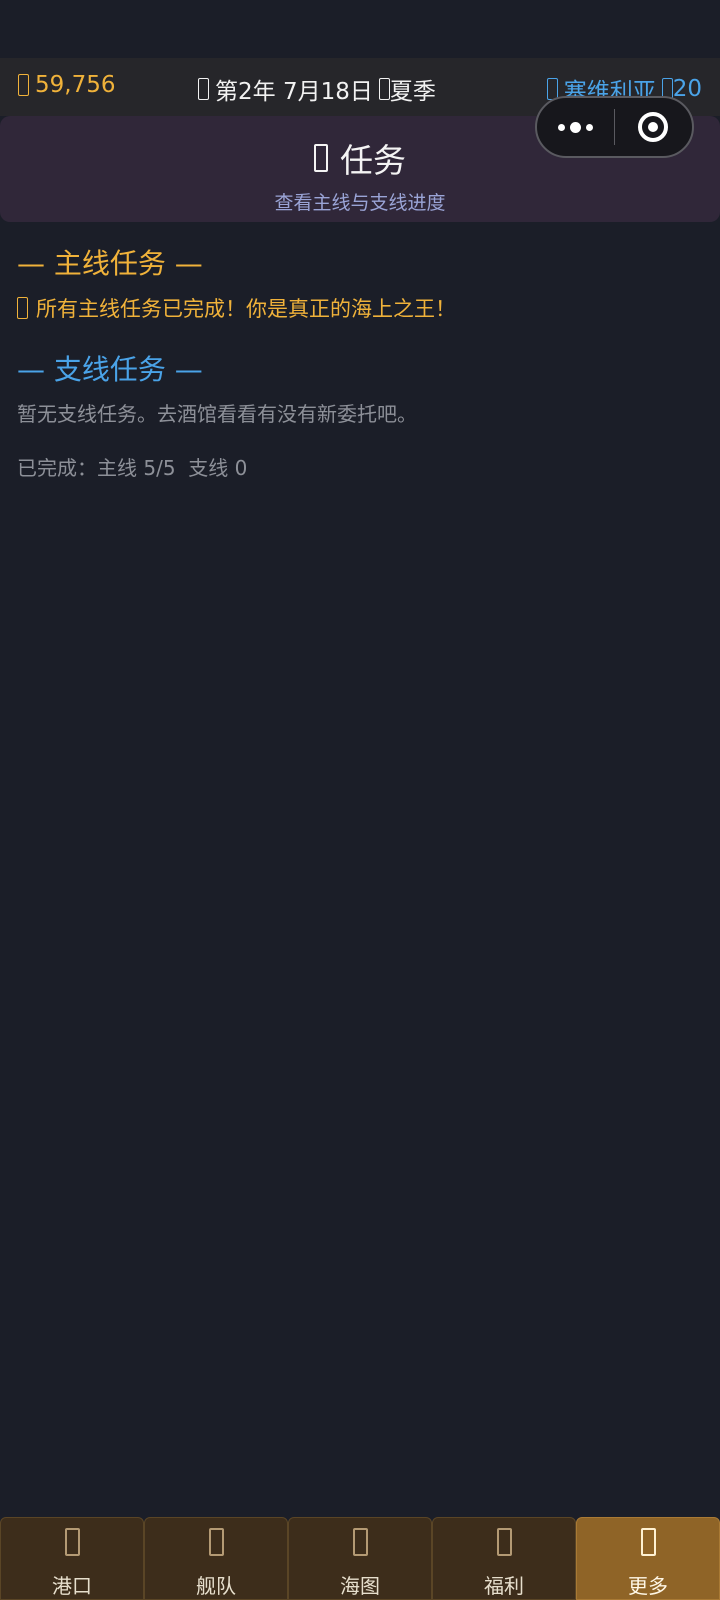 The height and width of the screenshot is (1600, 720). I want to click on more-dots-icon-center, so click(575, 127).